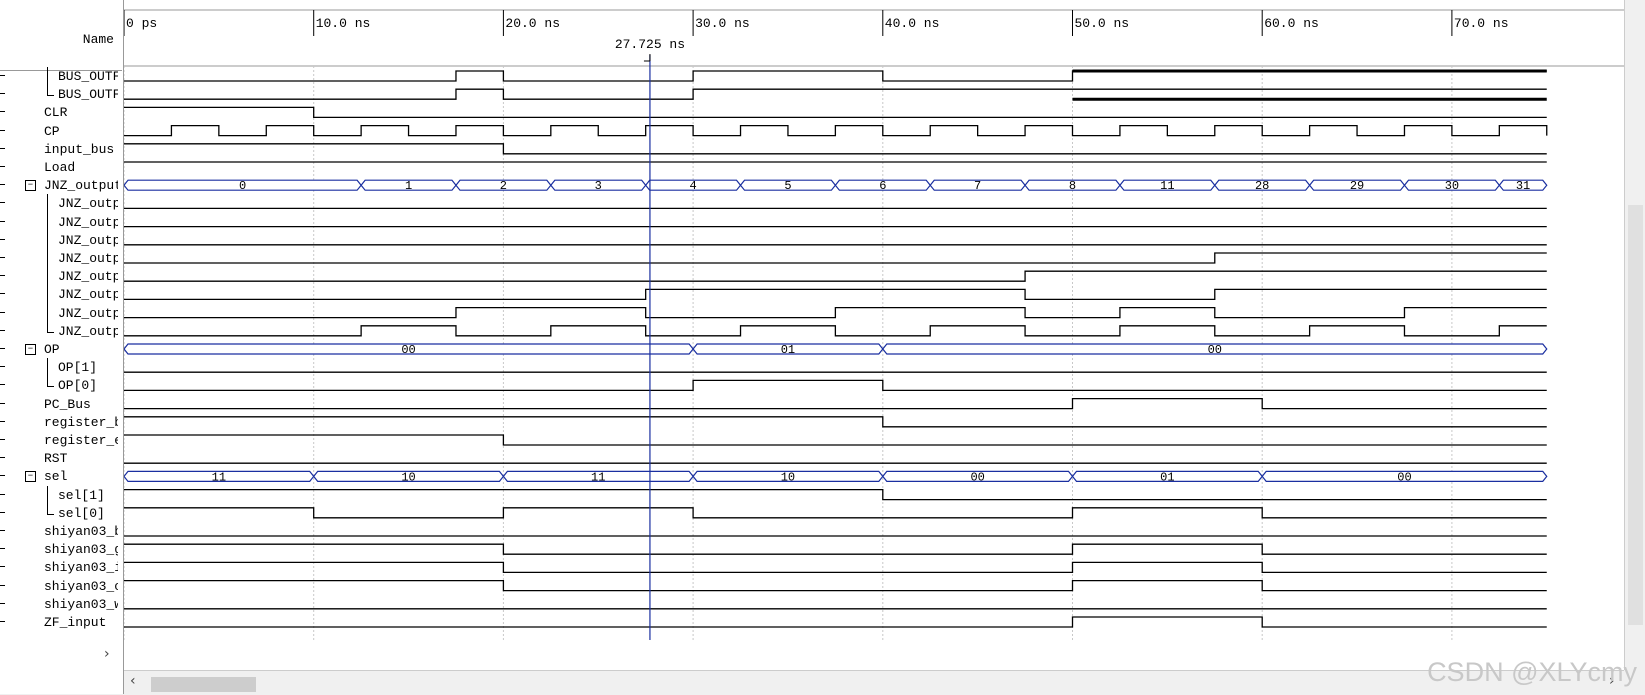  Describe the element at coordinates (81, 186) in the screenshot. I see `signal-name: JNZ_output` at that location.